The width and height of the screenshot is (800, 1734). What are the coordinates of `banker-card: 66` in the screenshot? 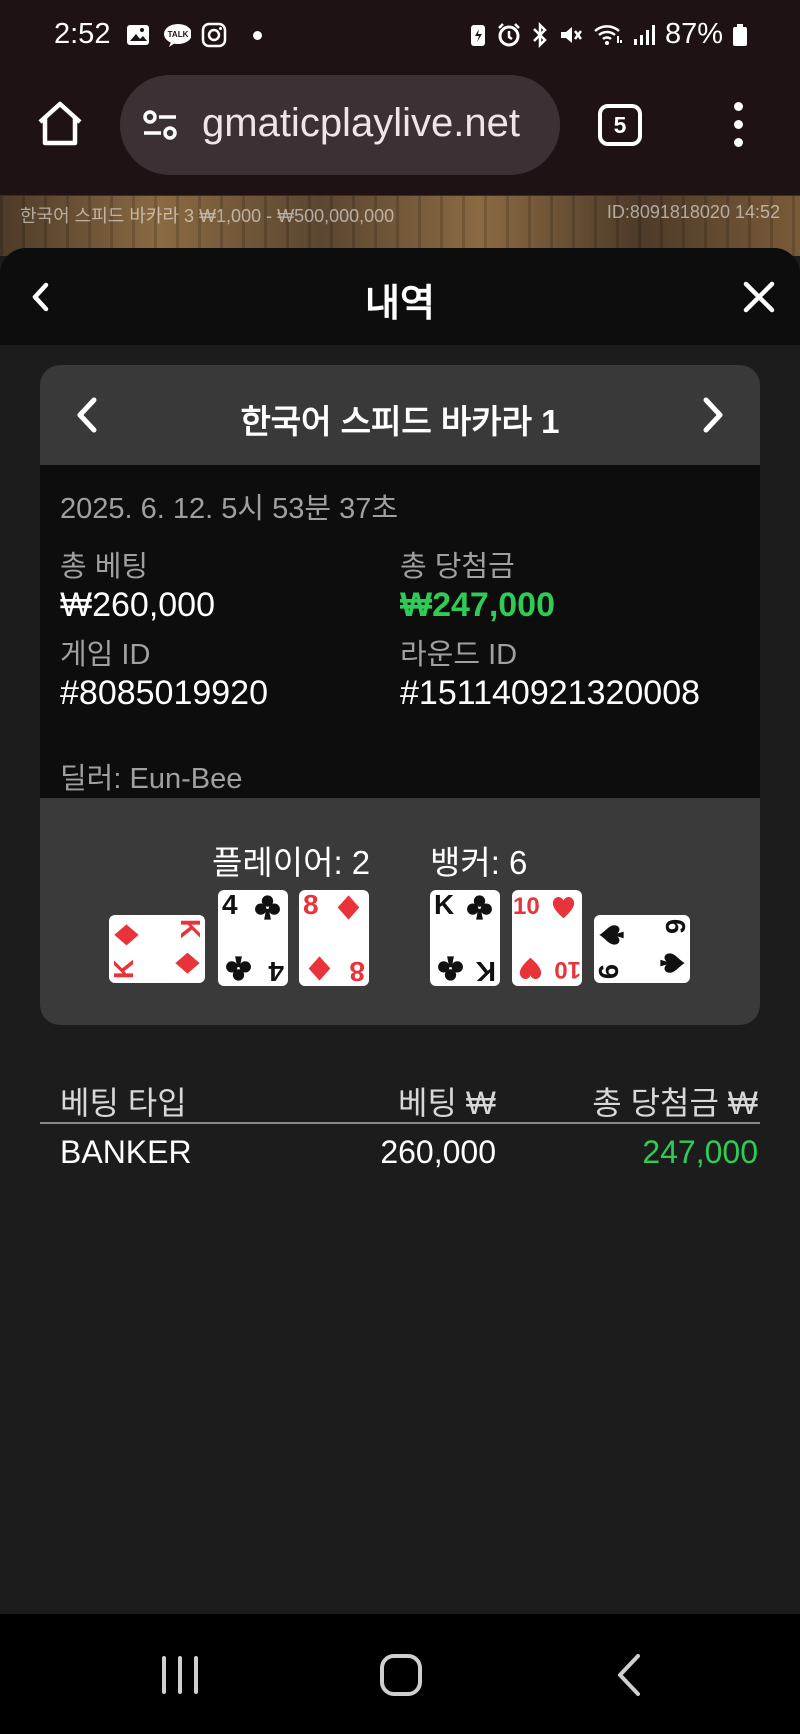 It's located at (642, 949).